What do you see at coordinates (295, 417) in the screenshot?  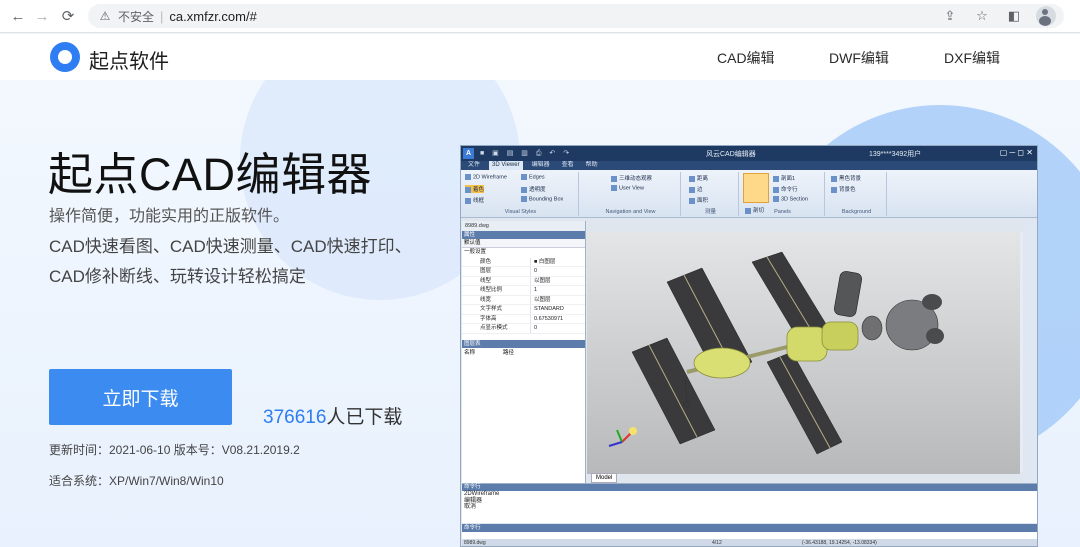 I see `download-count-number: 376616` at bounding box center [295, 417].